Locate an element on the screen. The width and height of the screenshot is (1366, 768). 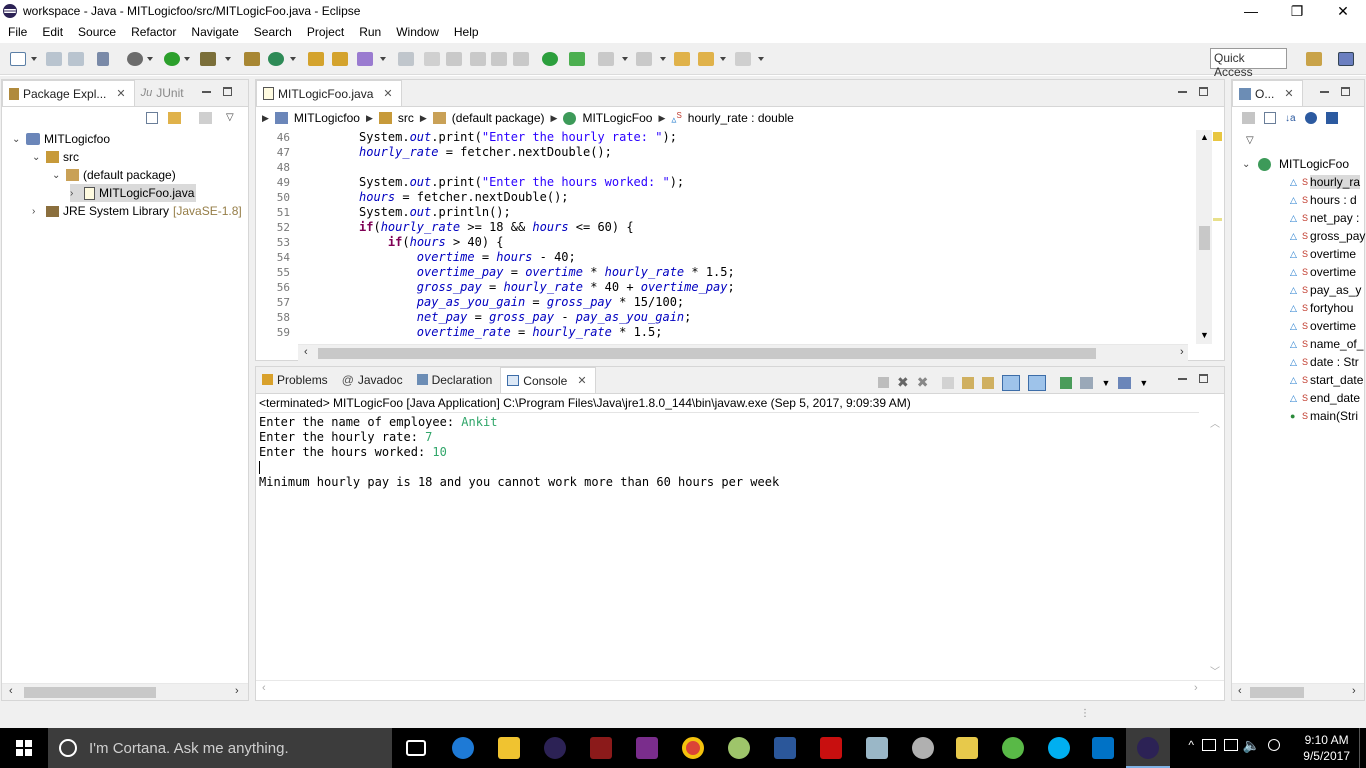
save-icon is located at coordinates (54, 59).